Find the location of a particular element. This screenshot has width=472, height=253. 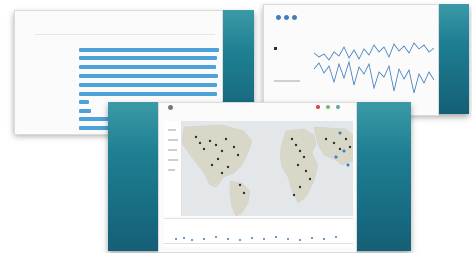

map-sidebar is located at coordinates (173, 168).